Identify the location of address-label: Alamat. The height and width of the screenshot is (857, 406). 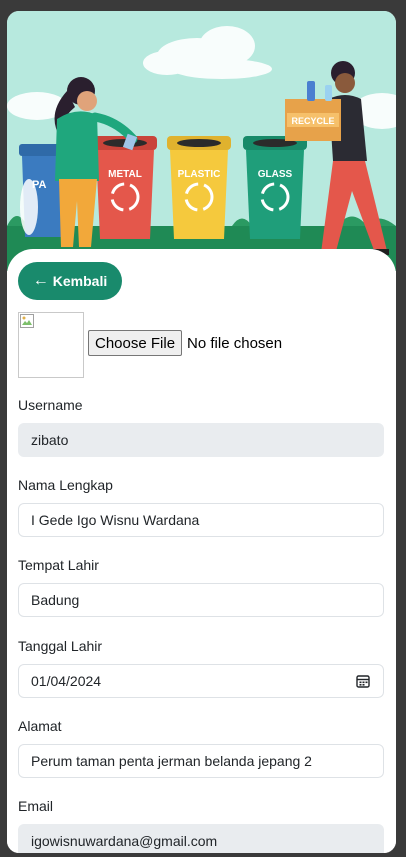
(40, 726).